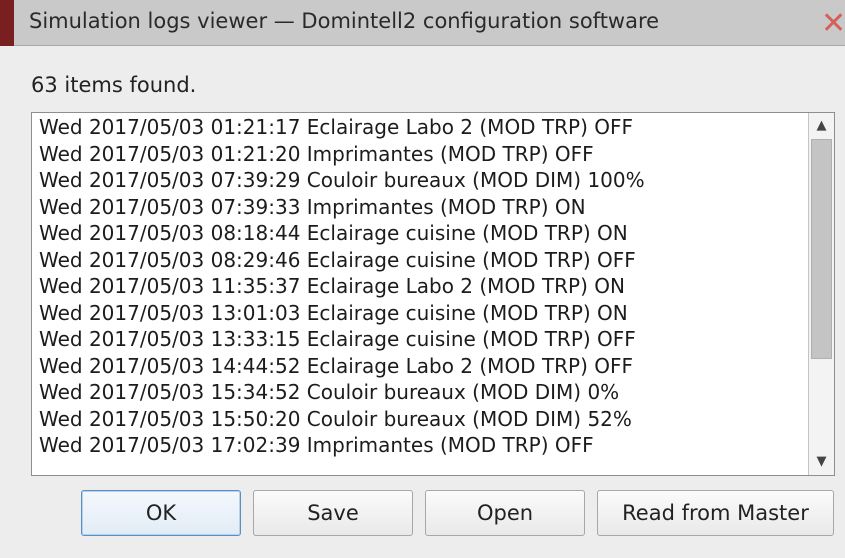 The image size is (845, 558). I want to click on vertical-scrollbar: ▲ ▼, so click(821, 294).